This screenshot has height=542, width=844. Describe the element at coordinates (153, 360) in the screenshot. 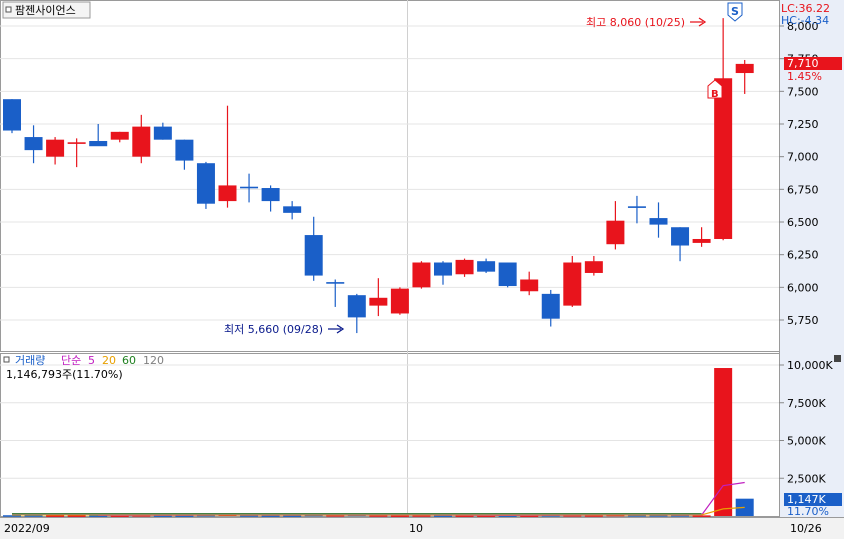

I see `ma120-period: 120` at that location.